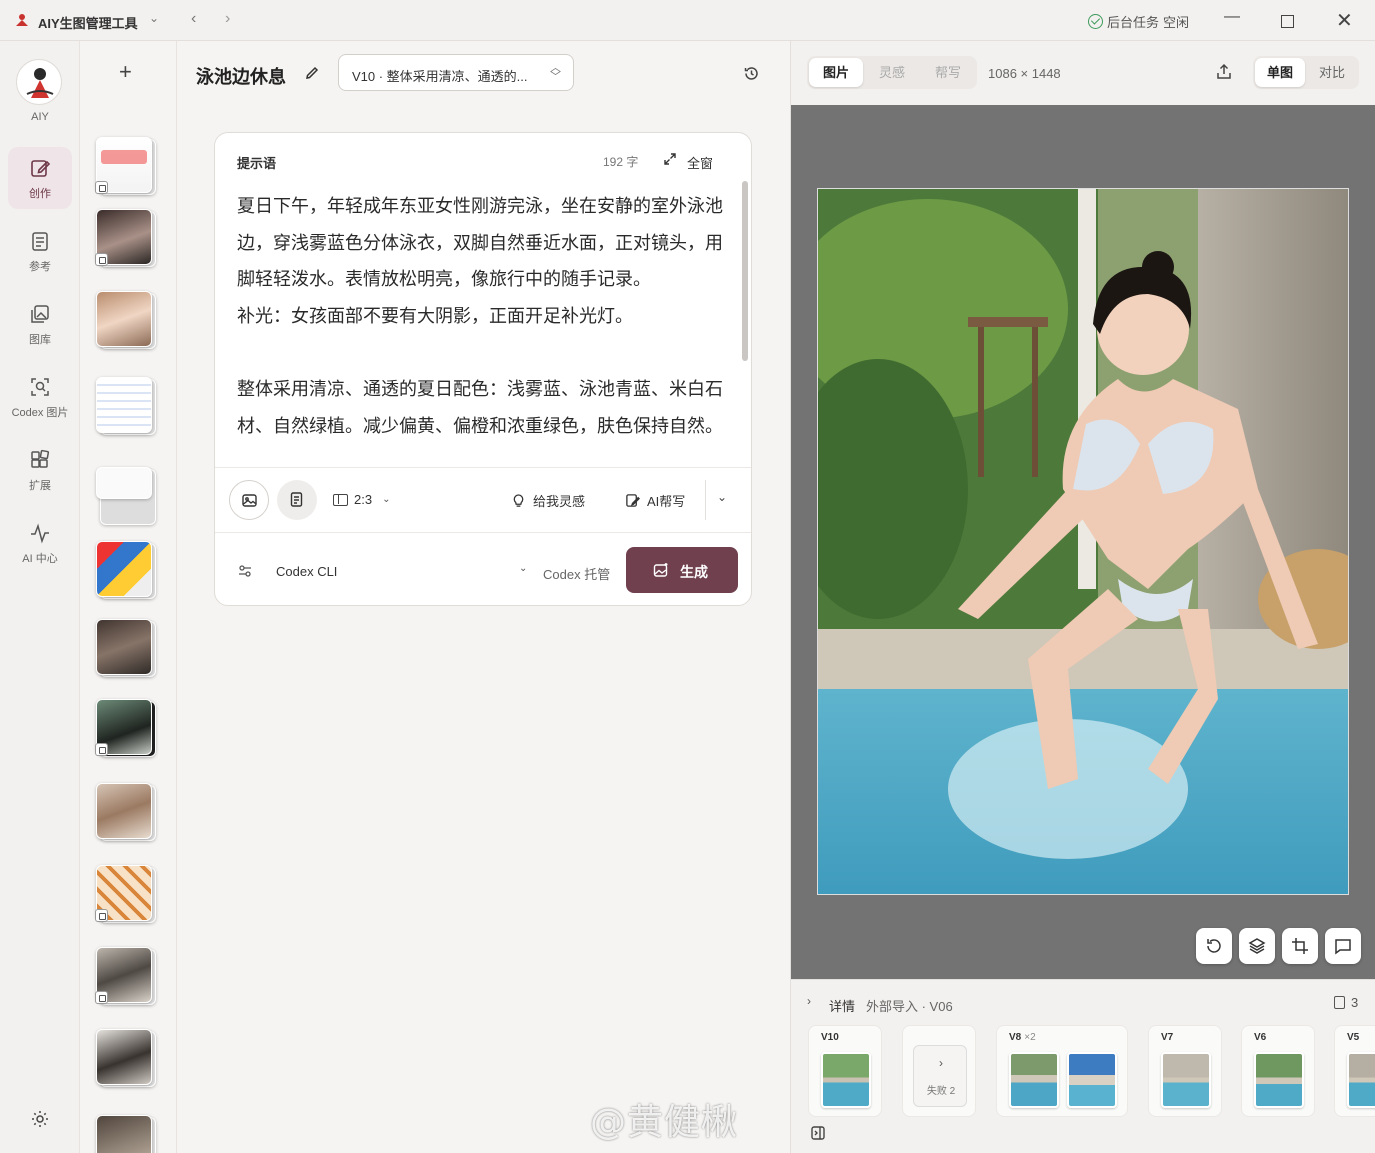 This screenshot has height=1153, width=1375. I want to click on version-card-v10: V10, so click(845, 1071).